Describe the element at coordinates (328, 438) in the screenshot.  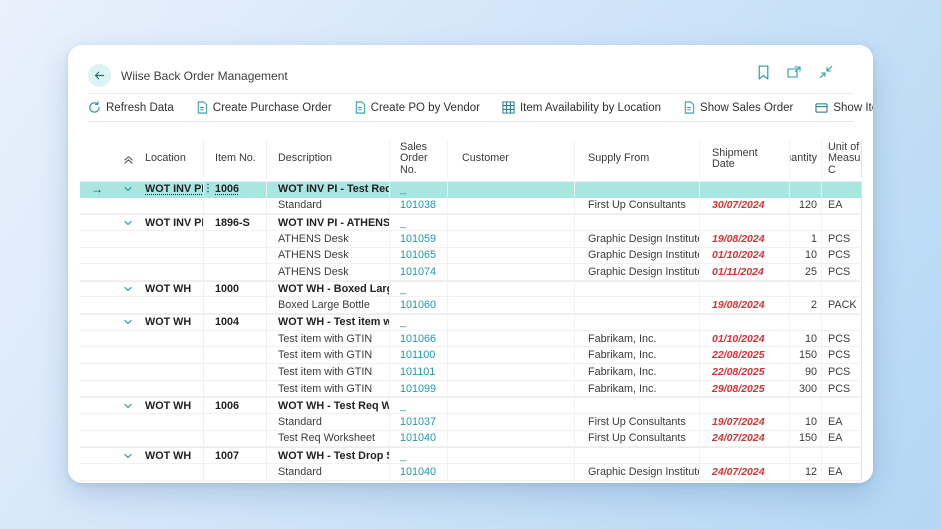
I see `cell-description: Test Req Worksheet` at that location.